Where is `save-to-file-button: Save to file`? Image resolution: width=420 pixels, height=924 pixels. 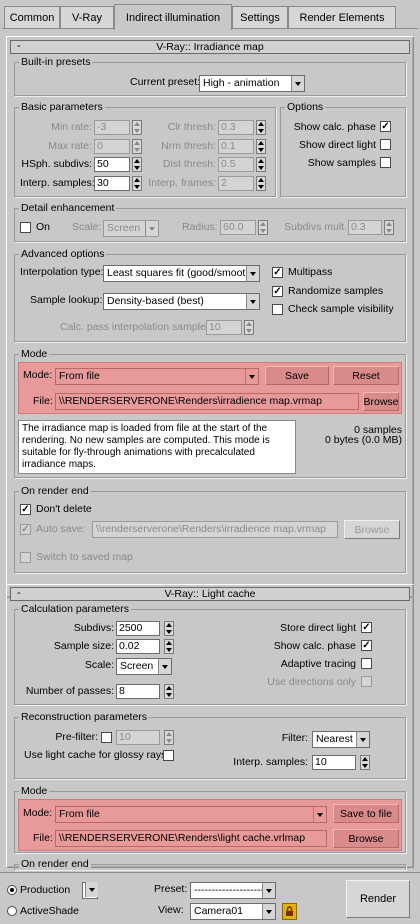 save-to-file-button: Save to file is located at coordinates (366, 813).